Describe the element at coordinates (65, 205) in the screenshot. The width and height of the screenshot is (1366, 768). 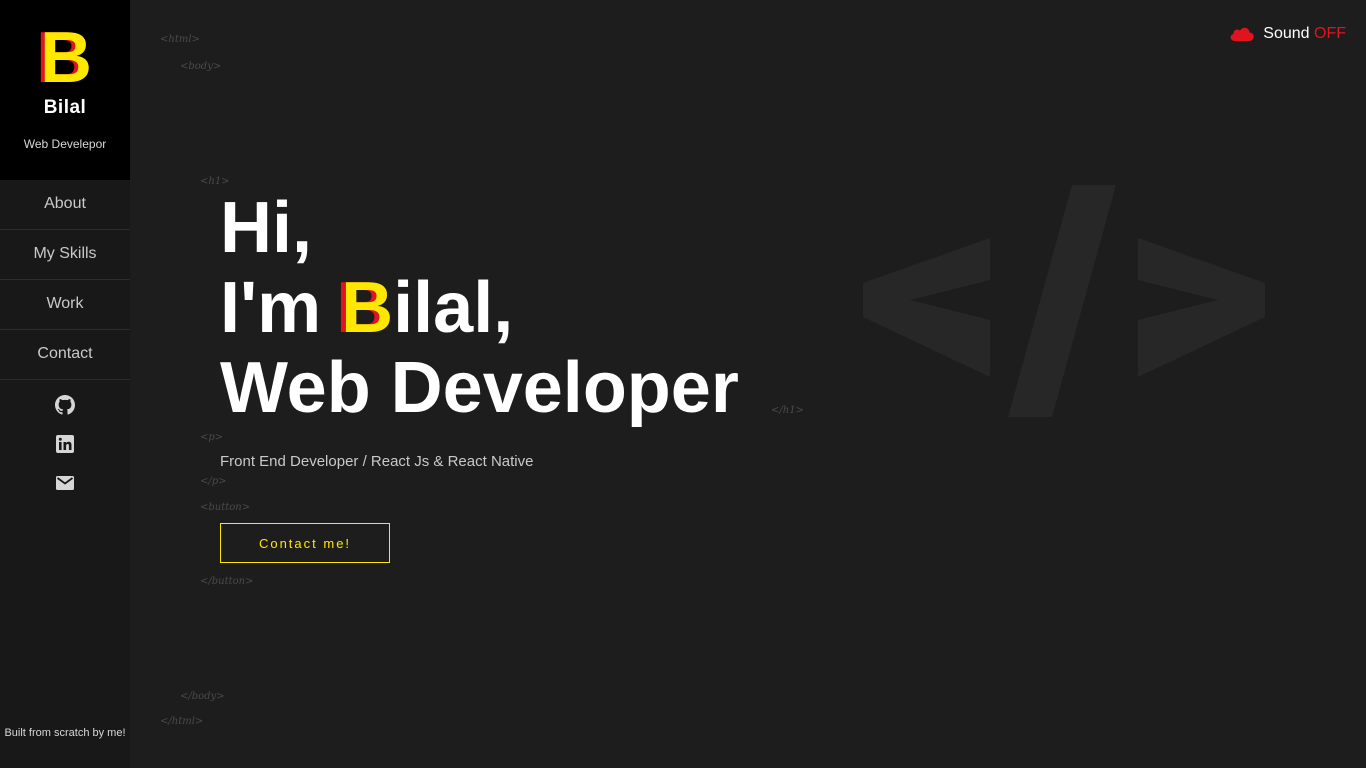
I see `nav-item-about: About` at that location.